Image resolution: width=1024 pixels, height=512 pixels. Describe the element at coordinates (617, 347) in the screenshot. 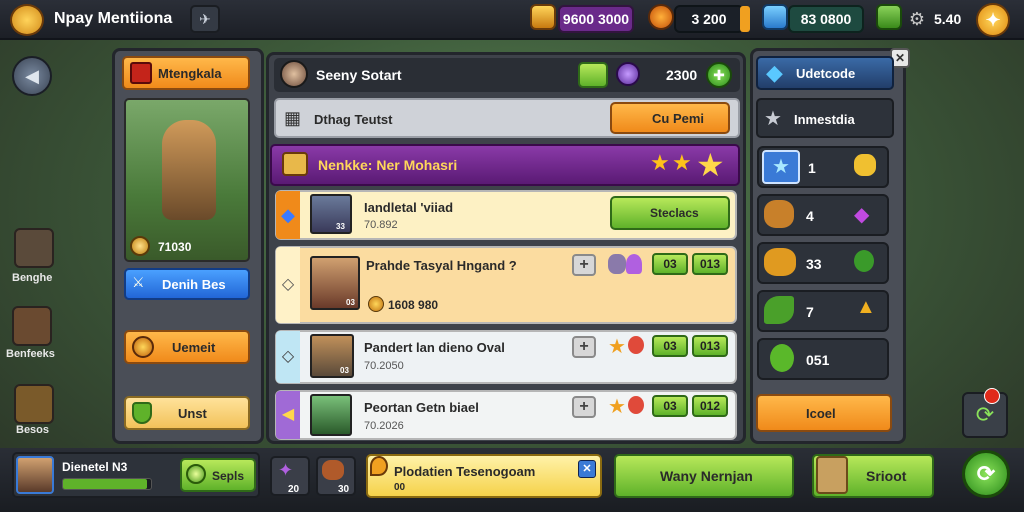

I see `star-small-icon: ★` at that location.